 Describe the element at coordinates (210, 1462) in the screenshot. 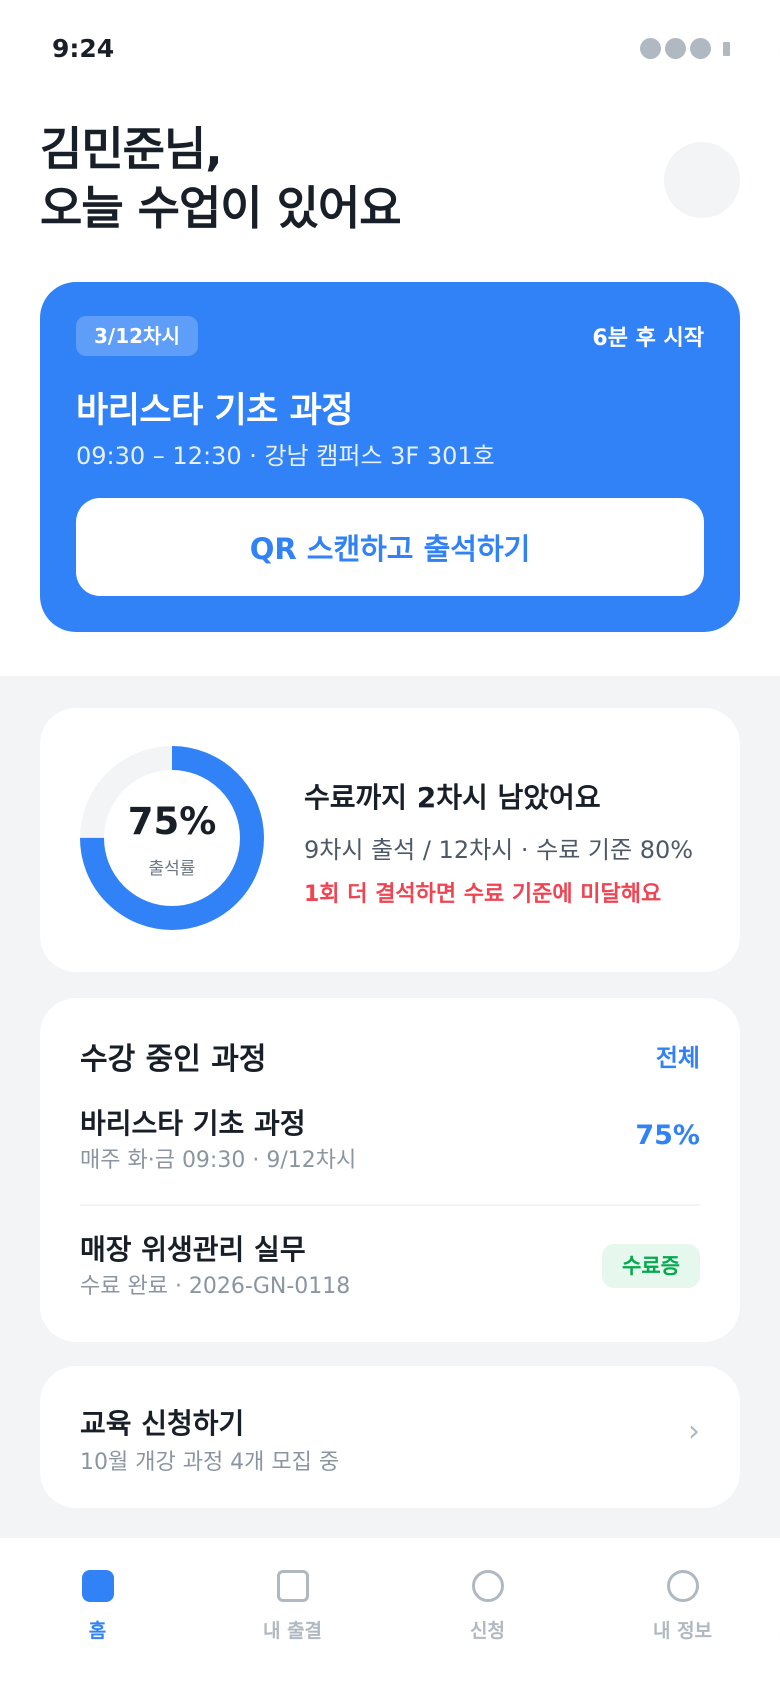

I see `apply-subtitle: 10월 개강 과정 4개 모집 중` at that location.